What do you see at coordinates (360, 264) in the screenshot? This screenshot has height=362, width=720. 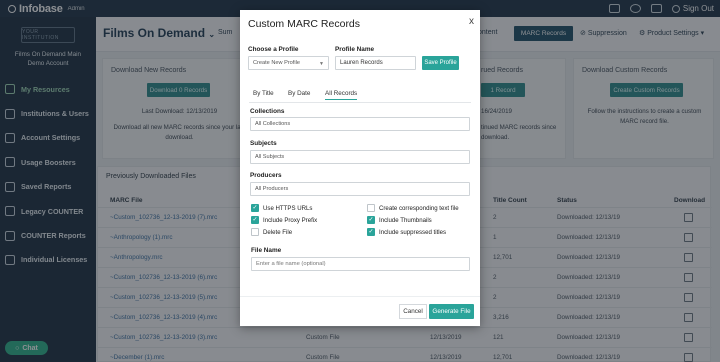 I see `file-name-input: Enter a file name (optional)` at bounding box center [360, 264].